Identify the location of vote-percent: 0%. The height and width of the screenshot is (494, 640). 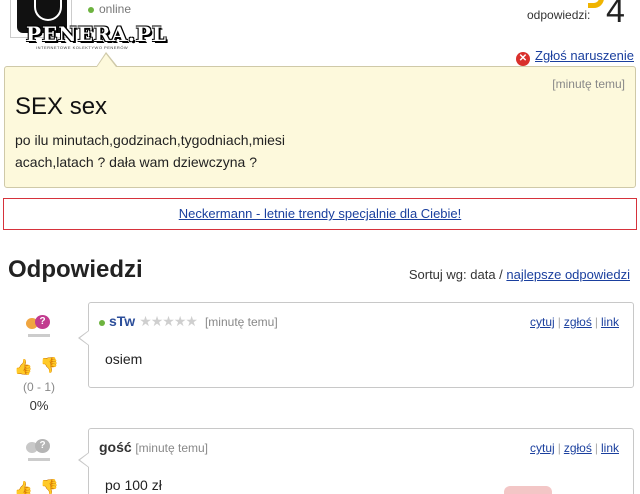
(39, 405).